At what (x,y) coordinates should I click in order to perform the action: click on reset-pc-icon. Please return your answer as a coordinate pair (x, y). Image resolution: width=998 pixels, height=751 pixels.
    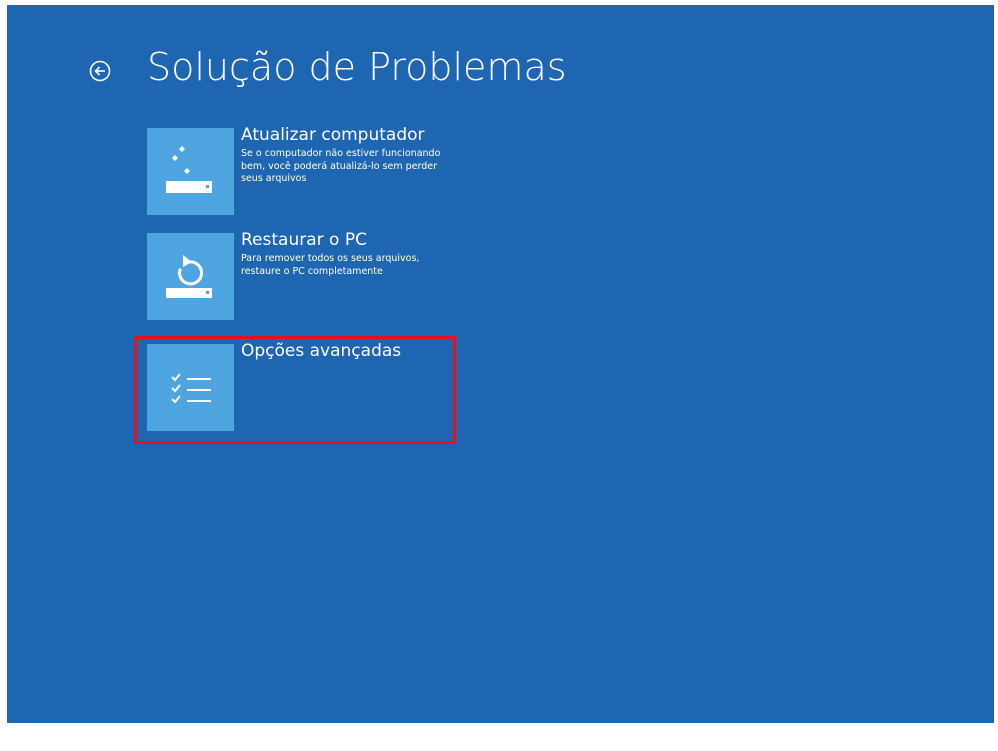
    Looking at the image, I should click on (189, 276).